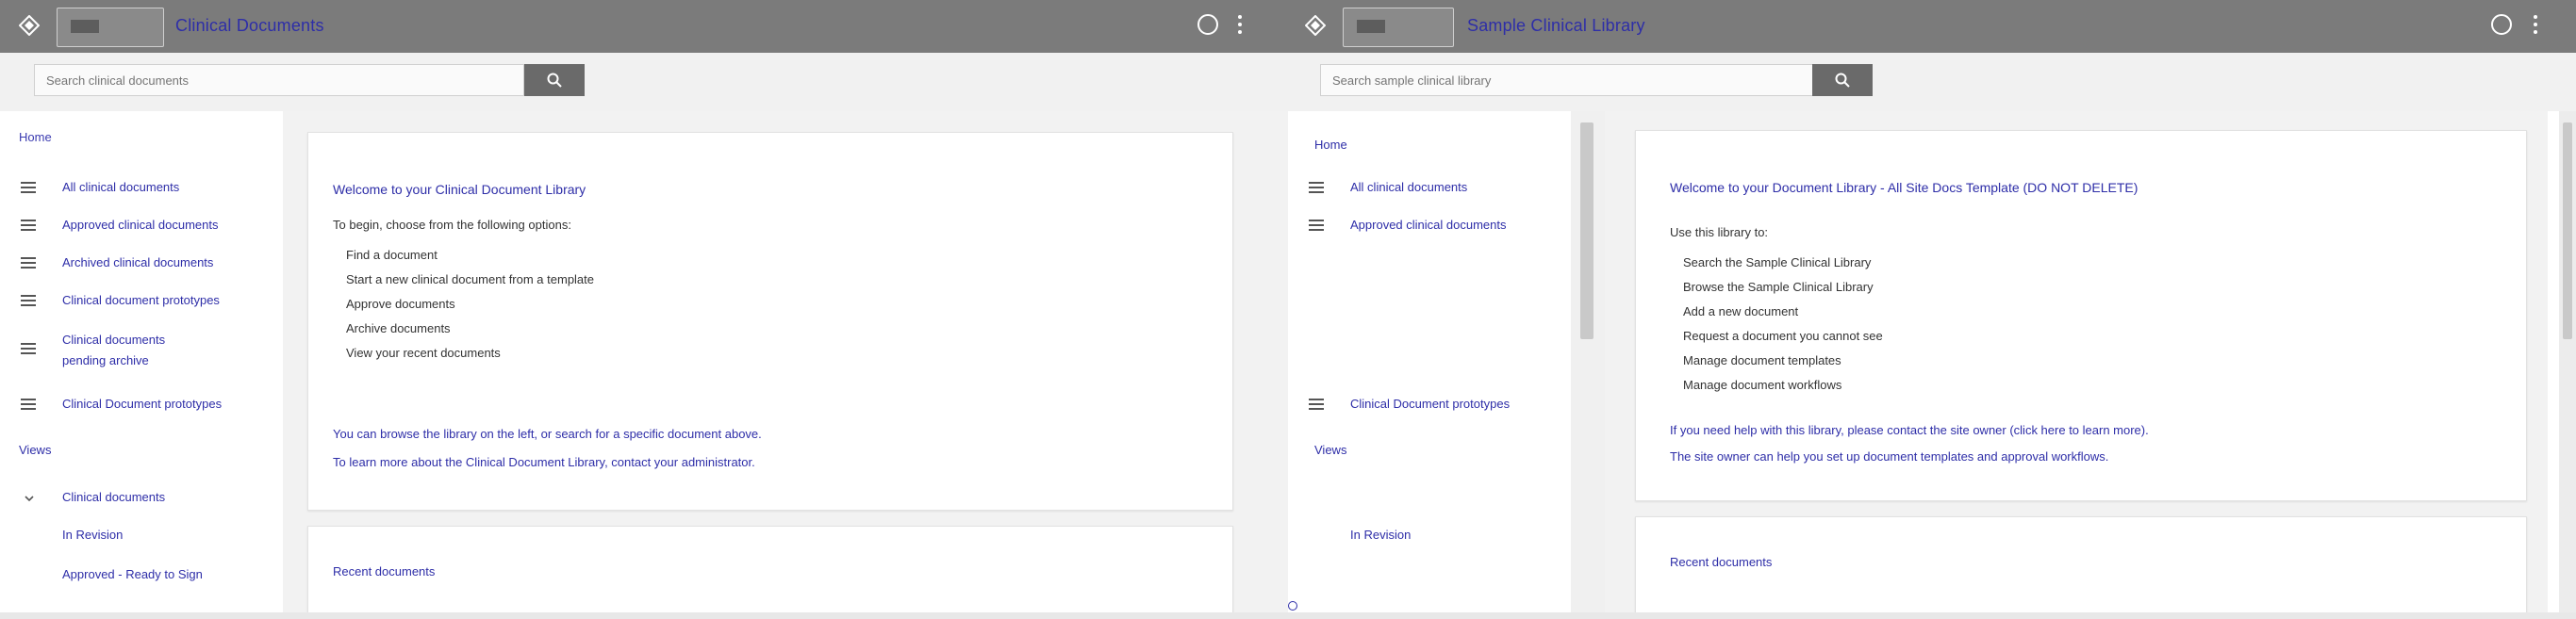  Describe the element at coordinates (1588, 365) in the screenshot. I see `sidebar-scrollbar` at that location.